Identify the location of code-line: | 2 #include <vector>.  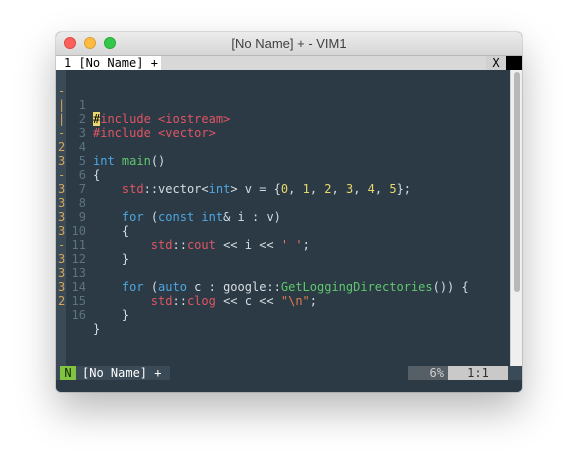
(283, 112).